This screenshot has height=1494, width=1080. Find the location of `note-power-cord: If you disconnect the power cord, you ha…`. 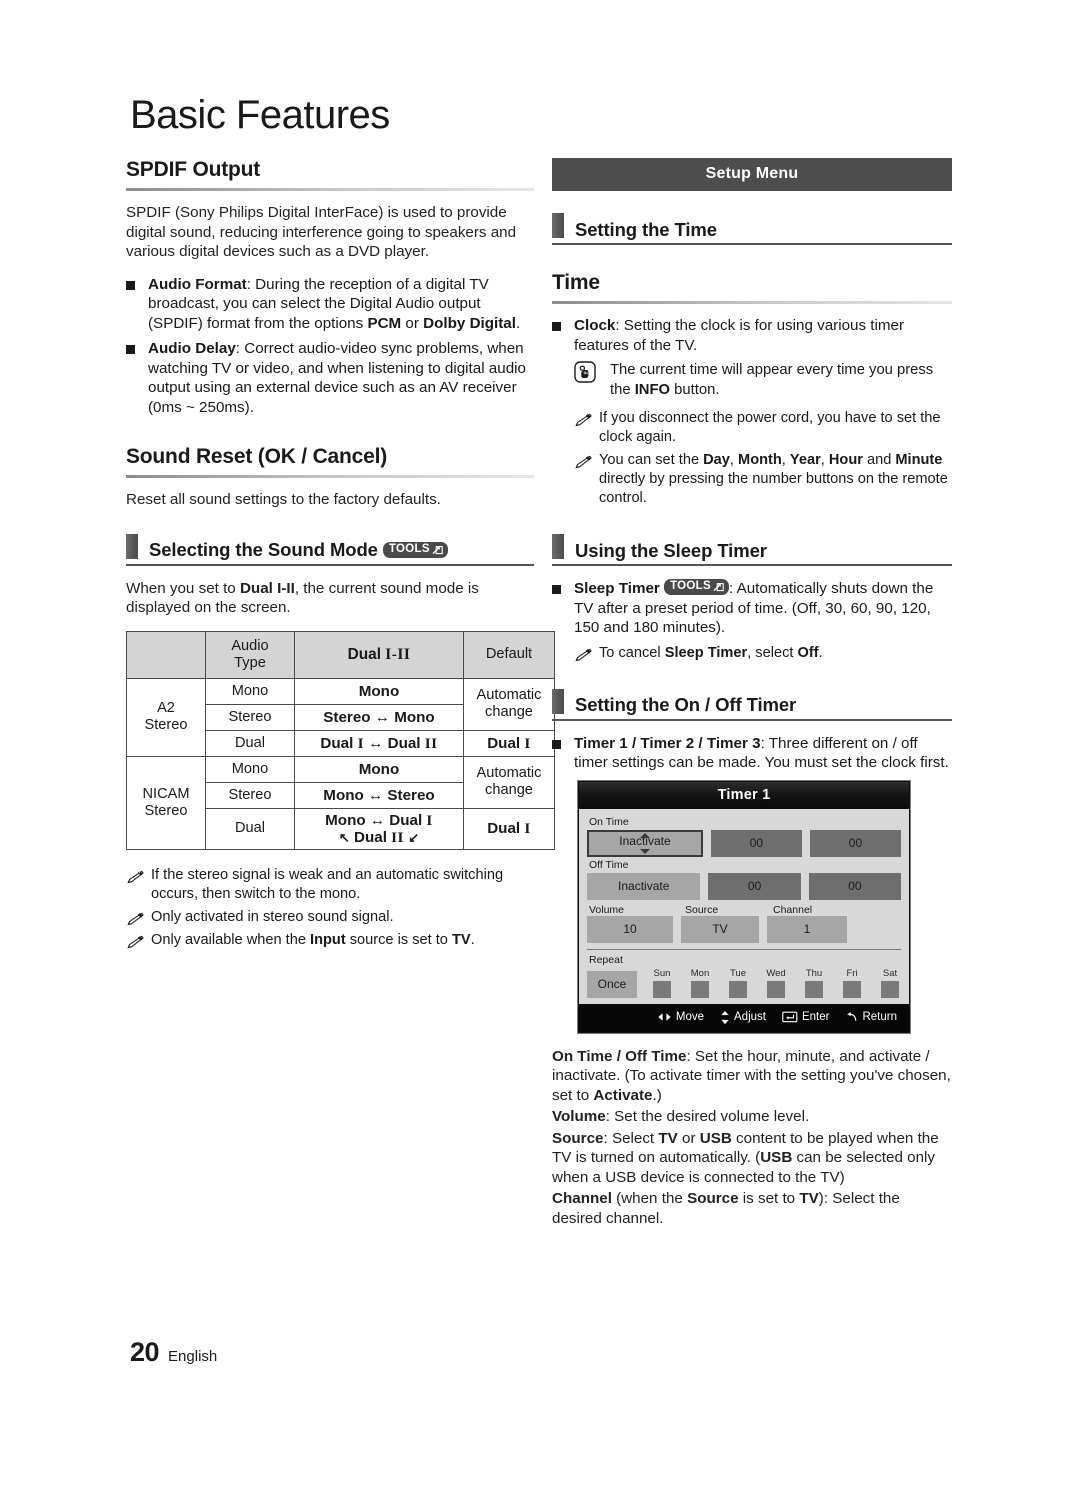

note-power-cord: If you disconnect the power cord, you ha… is located at coordinates (763, 428).